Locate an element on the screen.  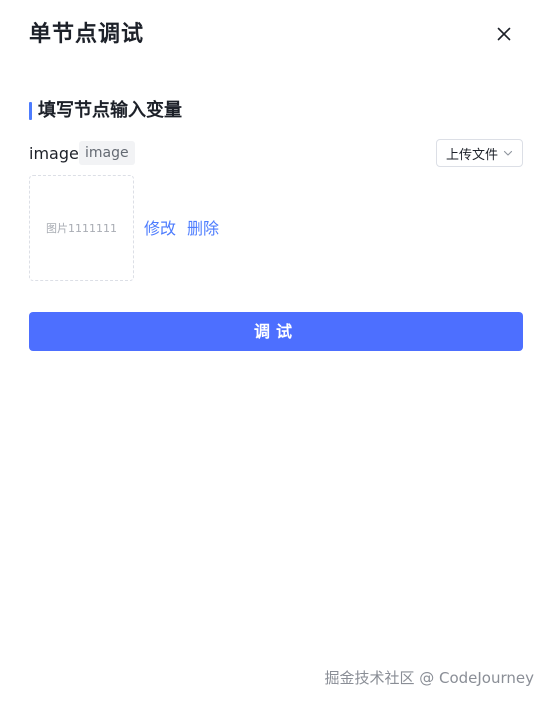
chevron-down-icon is located at coordinates (508, 153).